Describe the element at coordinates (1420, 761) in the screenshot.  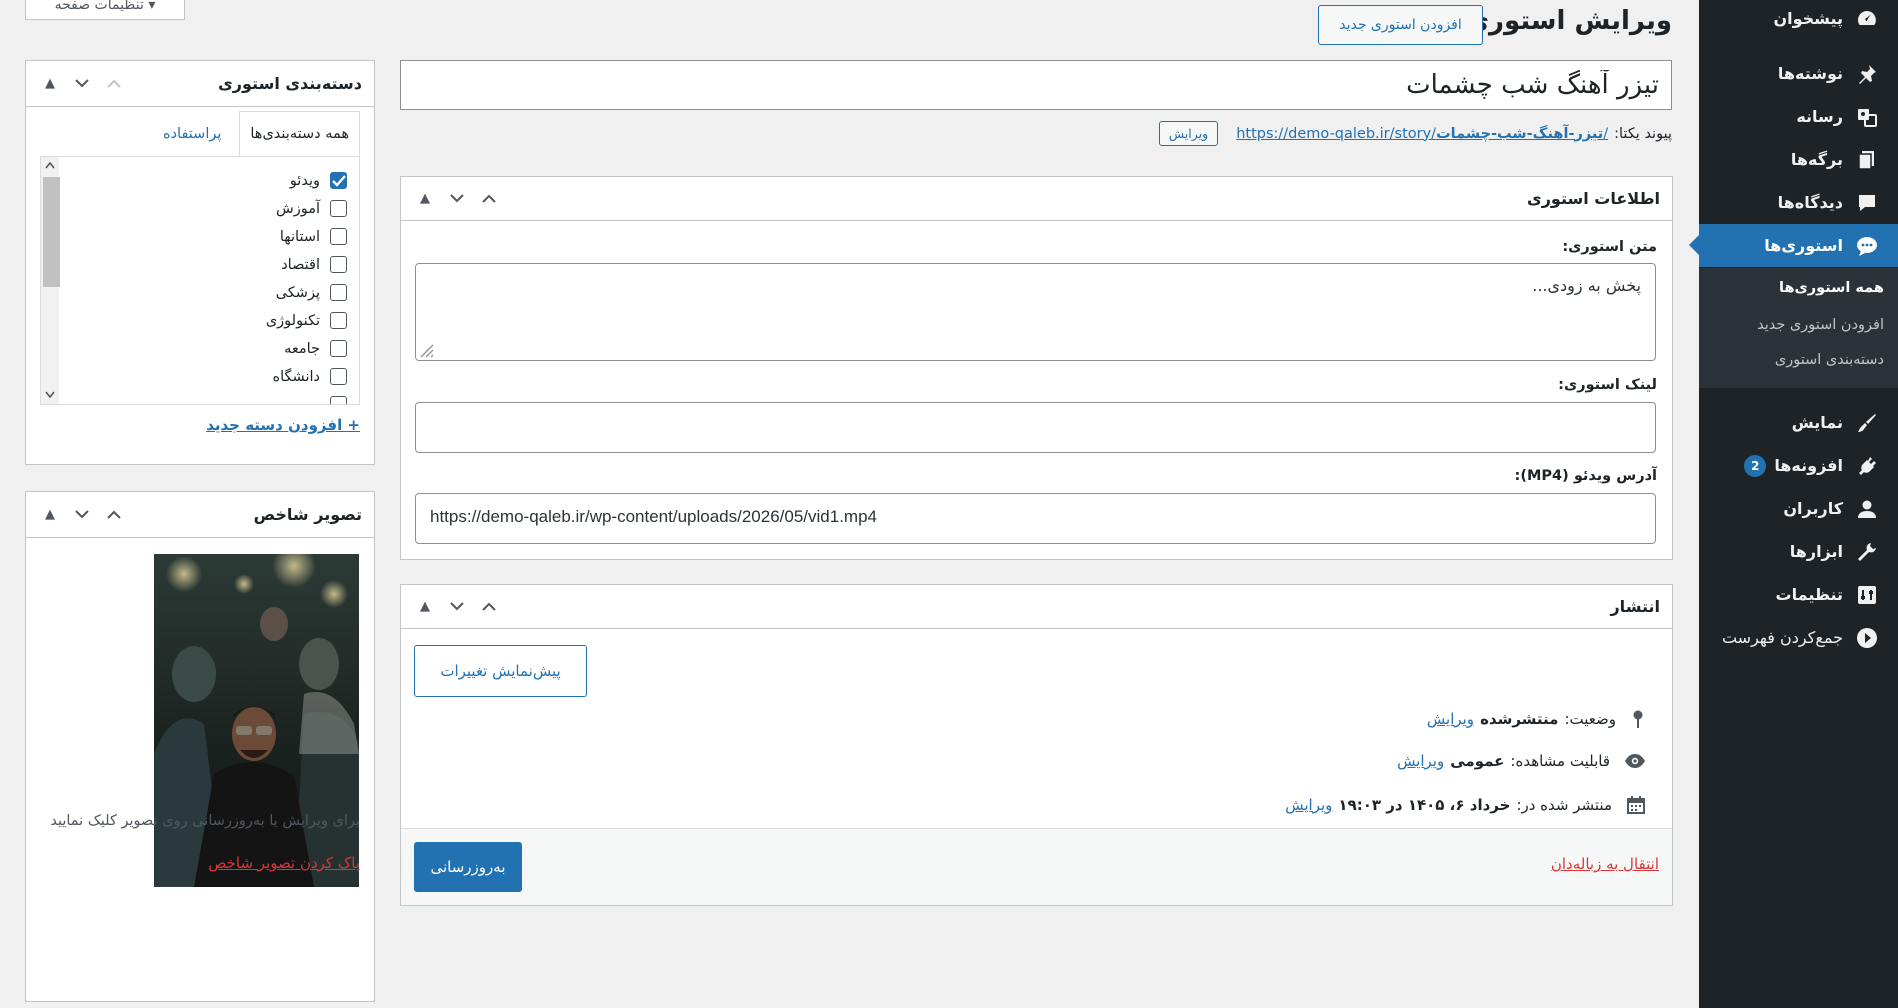
I see `visibility-edit-link: ویرایش` at that location.